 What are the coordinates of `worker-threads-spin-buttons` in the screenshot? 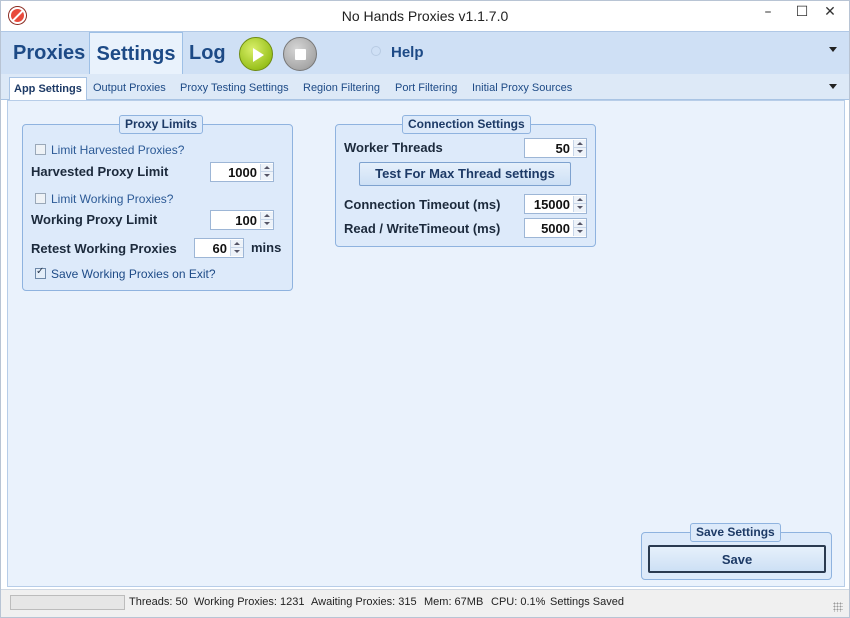 It's located at (579, 148).